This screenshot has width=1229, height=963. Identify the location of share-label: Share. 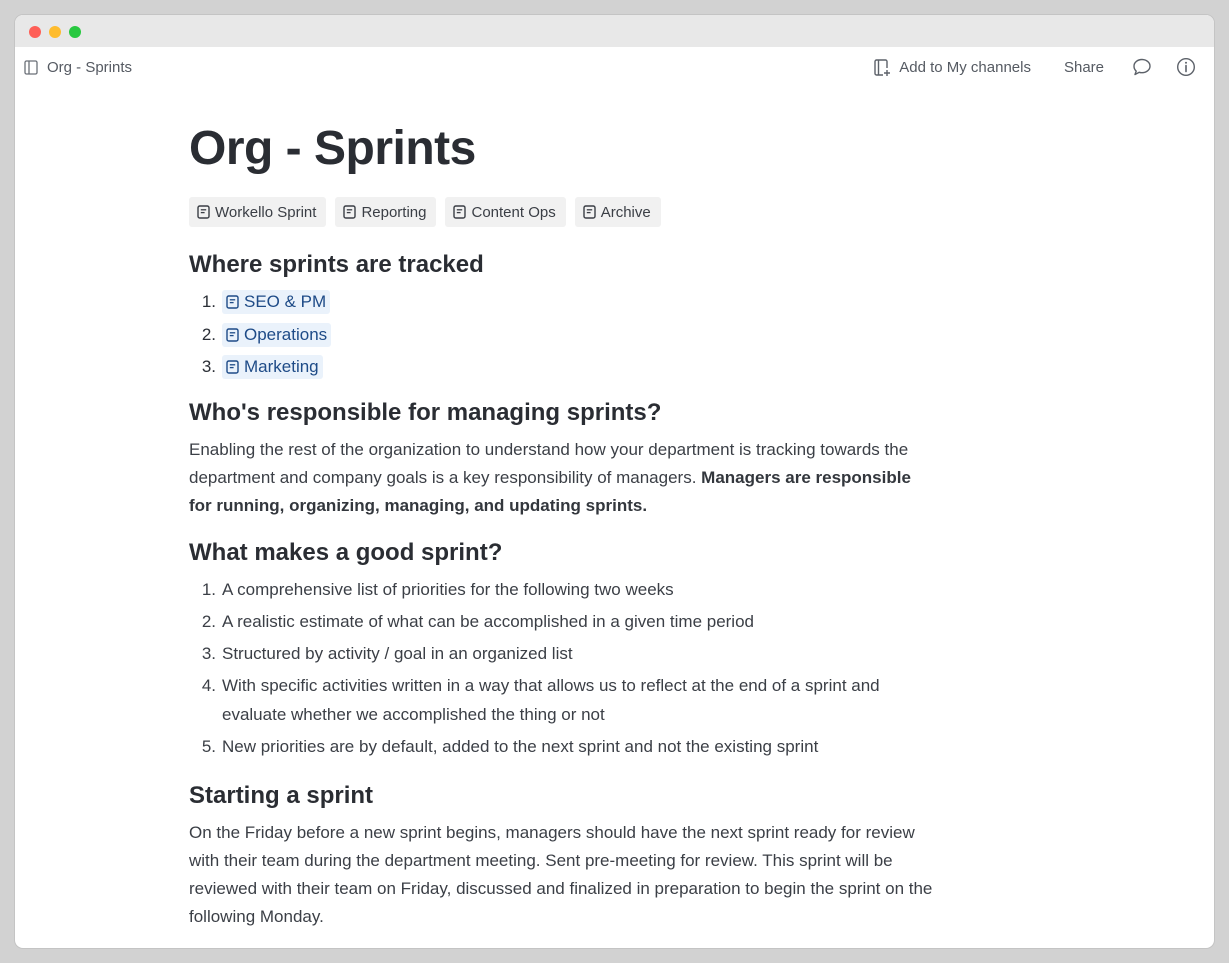
(1083, 67).